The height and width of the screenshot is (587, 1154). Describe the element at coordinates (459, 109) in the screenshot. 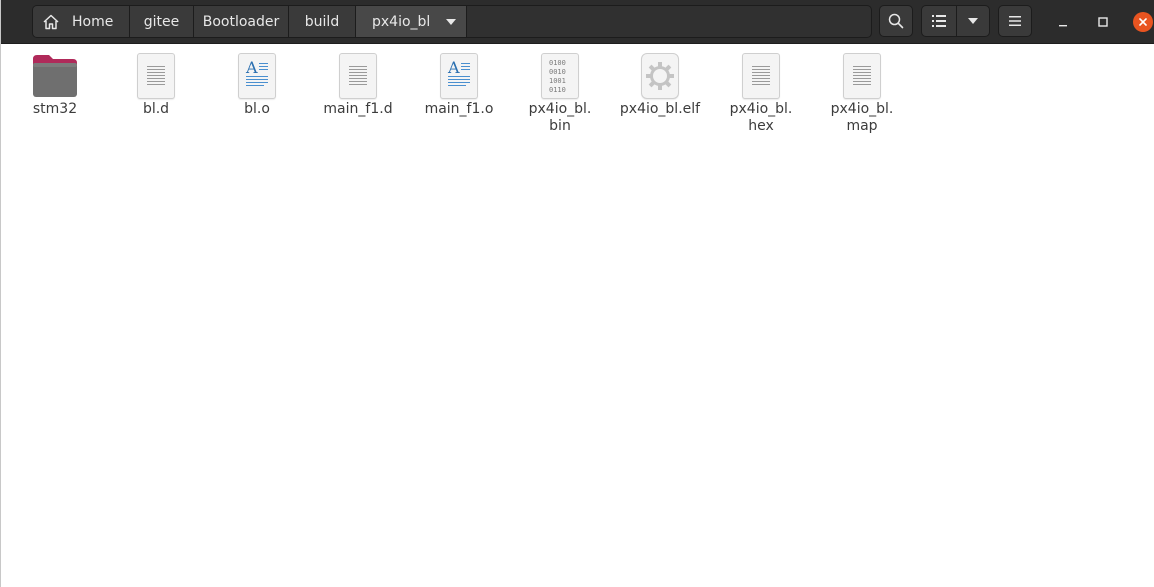

I see `file-name: main_f1.o` at that location.